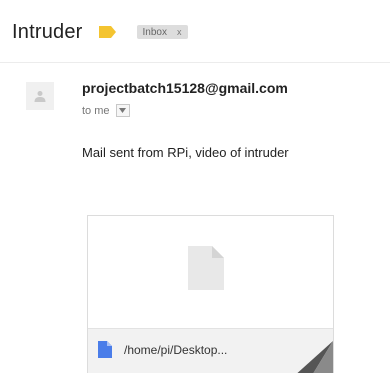 This screenshot has height=373, width=390. What do you see at coordinates (206, 268) in the screenshot?
I see `file-icon` at bounding box center [206, 268].